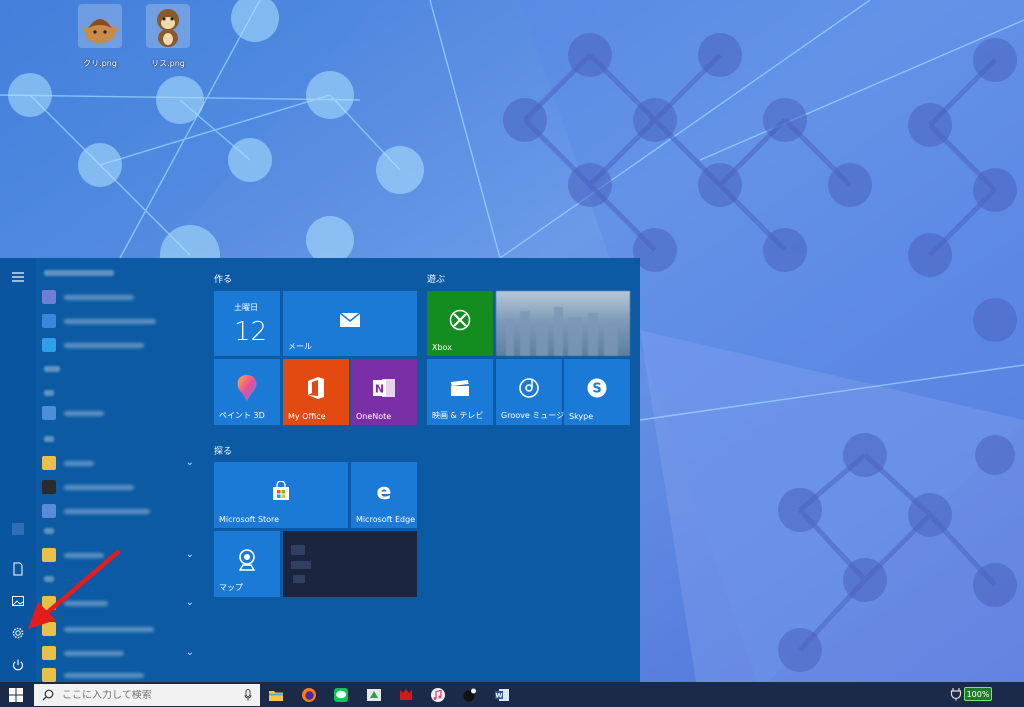 The image size is (1024, 707). I want to click on black-app-icon, so click(469, 694).